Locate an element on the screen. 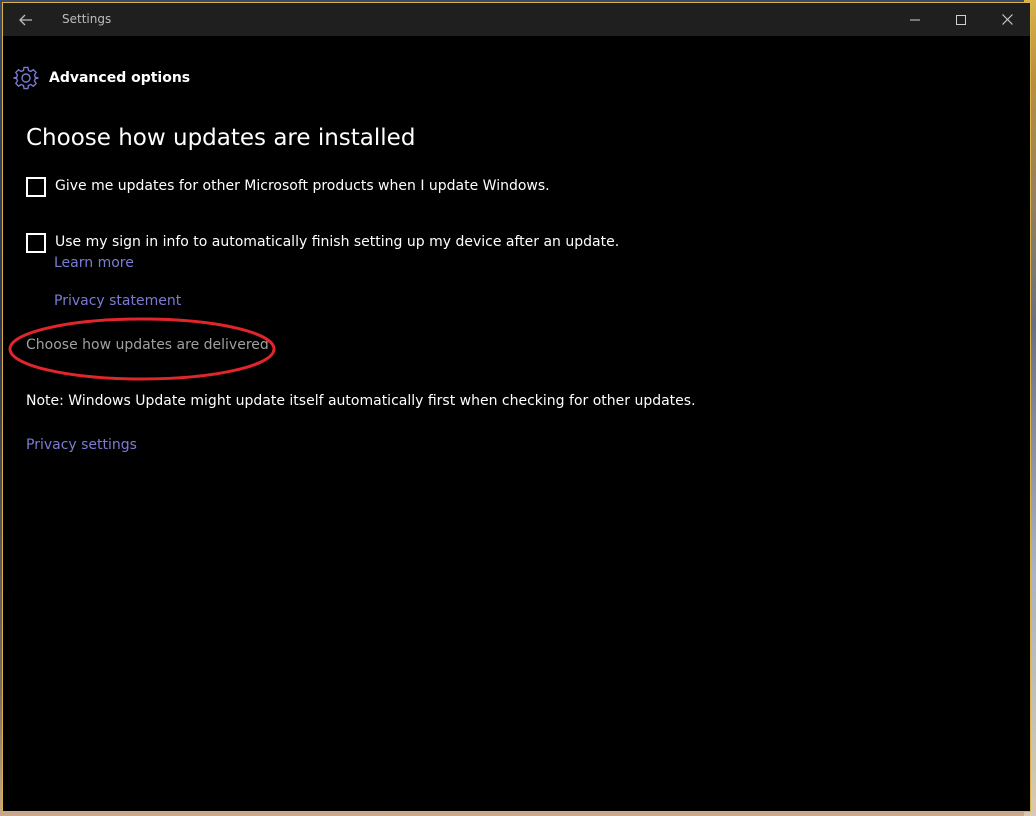 The height and width of the screenshot is (816, 1036). minimize-icon is located at coordinates (915, 19).